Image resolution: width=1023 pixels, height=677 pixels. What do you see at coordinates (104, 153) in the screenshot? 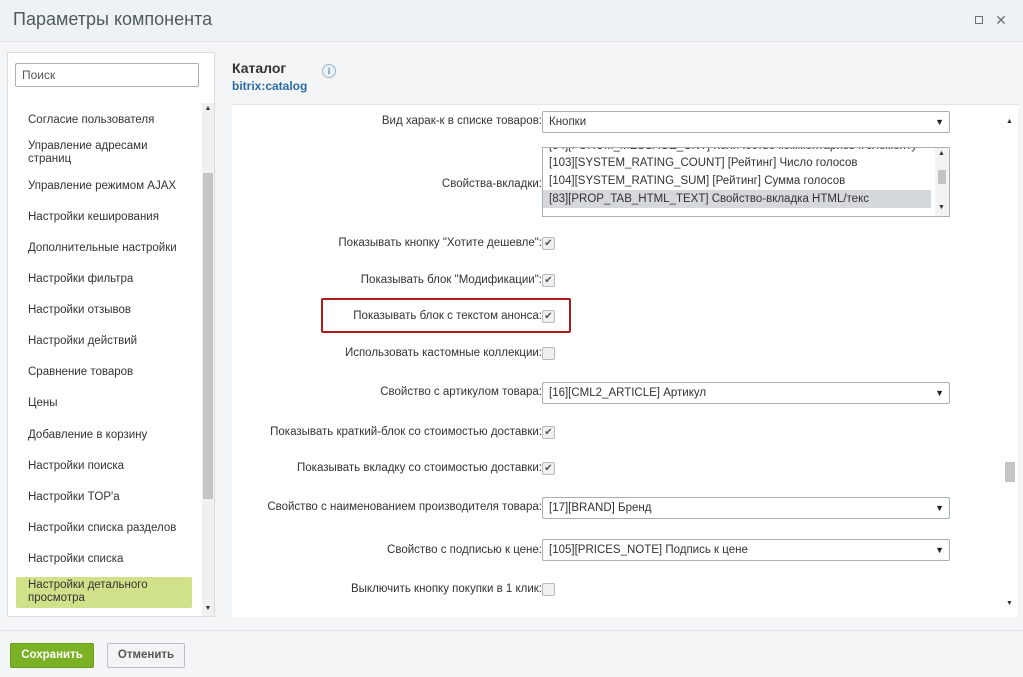
I see `sidebar-item-url-management: Управление адресами страниц` at bounding box center [104, 153].